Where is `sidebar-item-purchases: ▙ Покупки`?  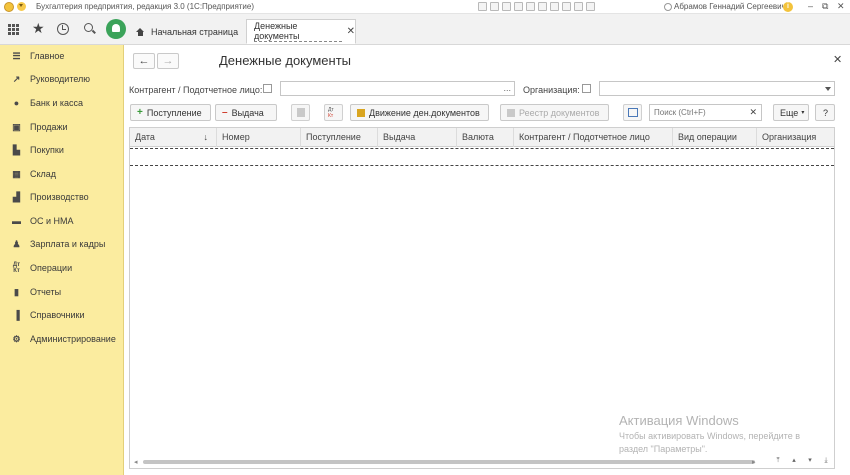
sidebar-item-purchases: ▙ Покупки is located at coordinates (62, 150).